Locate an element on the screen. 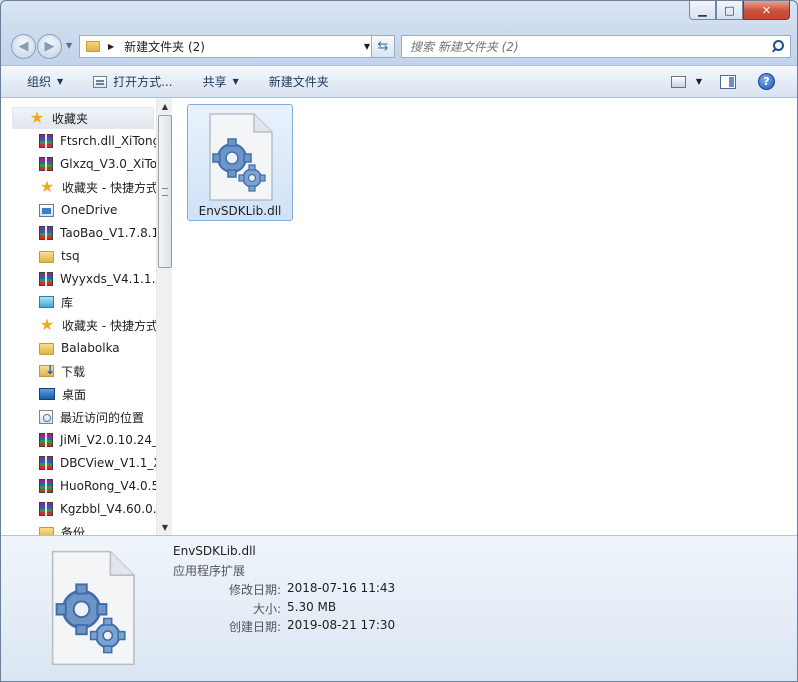  size-label: 大小: is located at coordinates (266, 609).